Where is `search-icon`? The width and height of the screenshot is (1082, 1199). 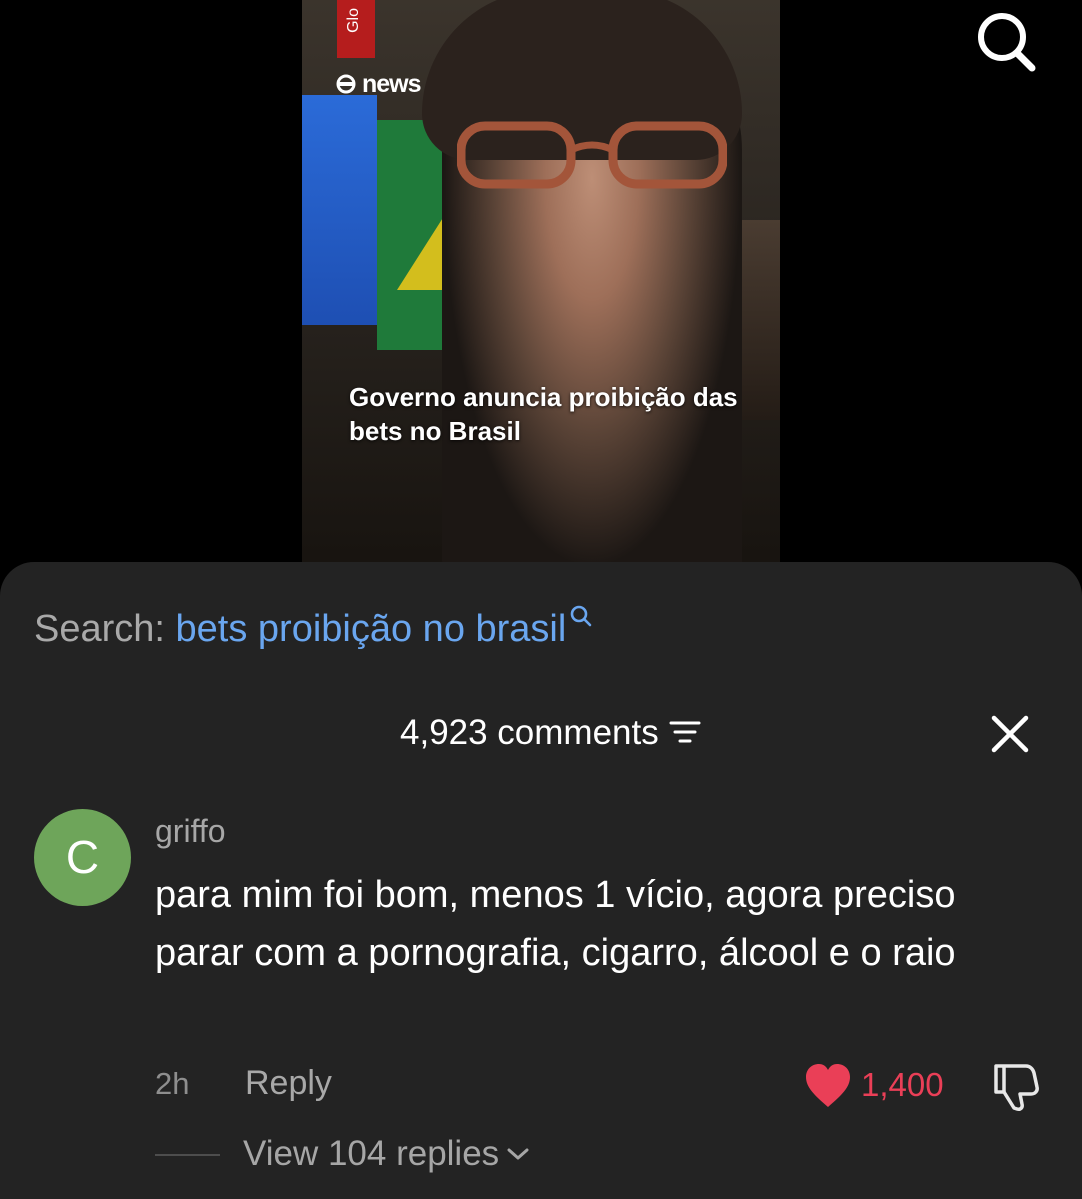
search-icon is located at coordinates (1007, 42).